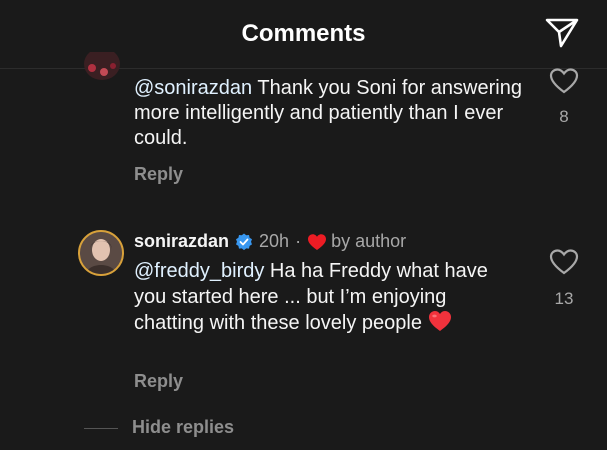  Describe the element at coordinates (564, 116) in the screenshot. I see `like-count: 8` at that location.